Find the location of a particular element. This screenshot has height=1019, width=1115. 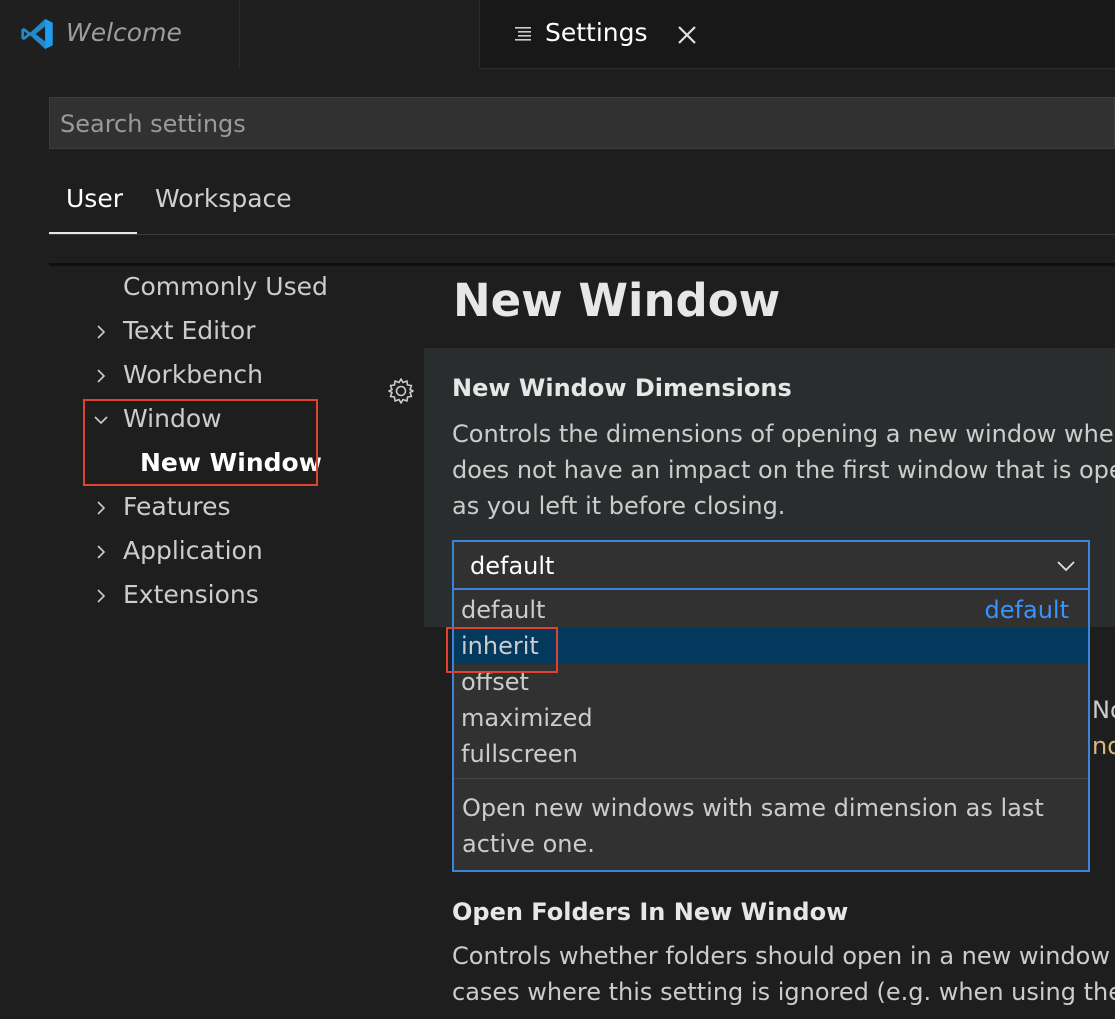

settings-file-icon is located at coordinates (523, 34).